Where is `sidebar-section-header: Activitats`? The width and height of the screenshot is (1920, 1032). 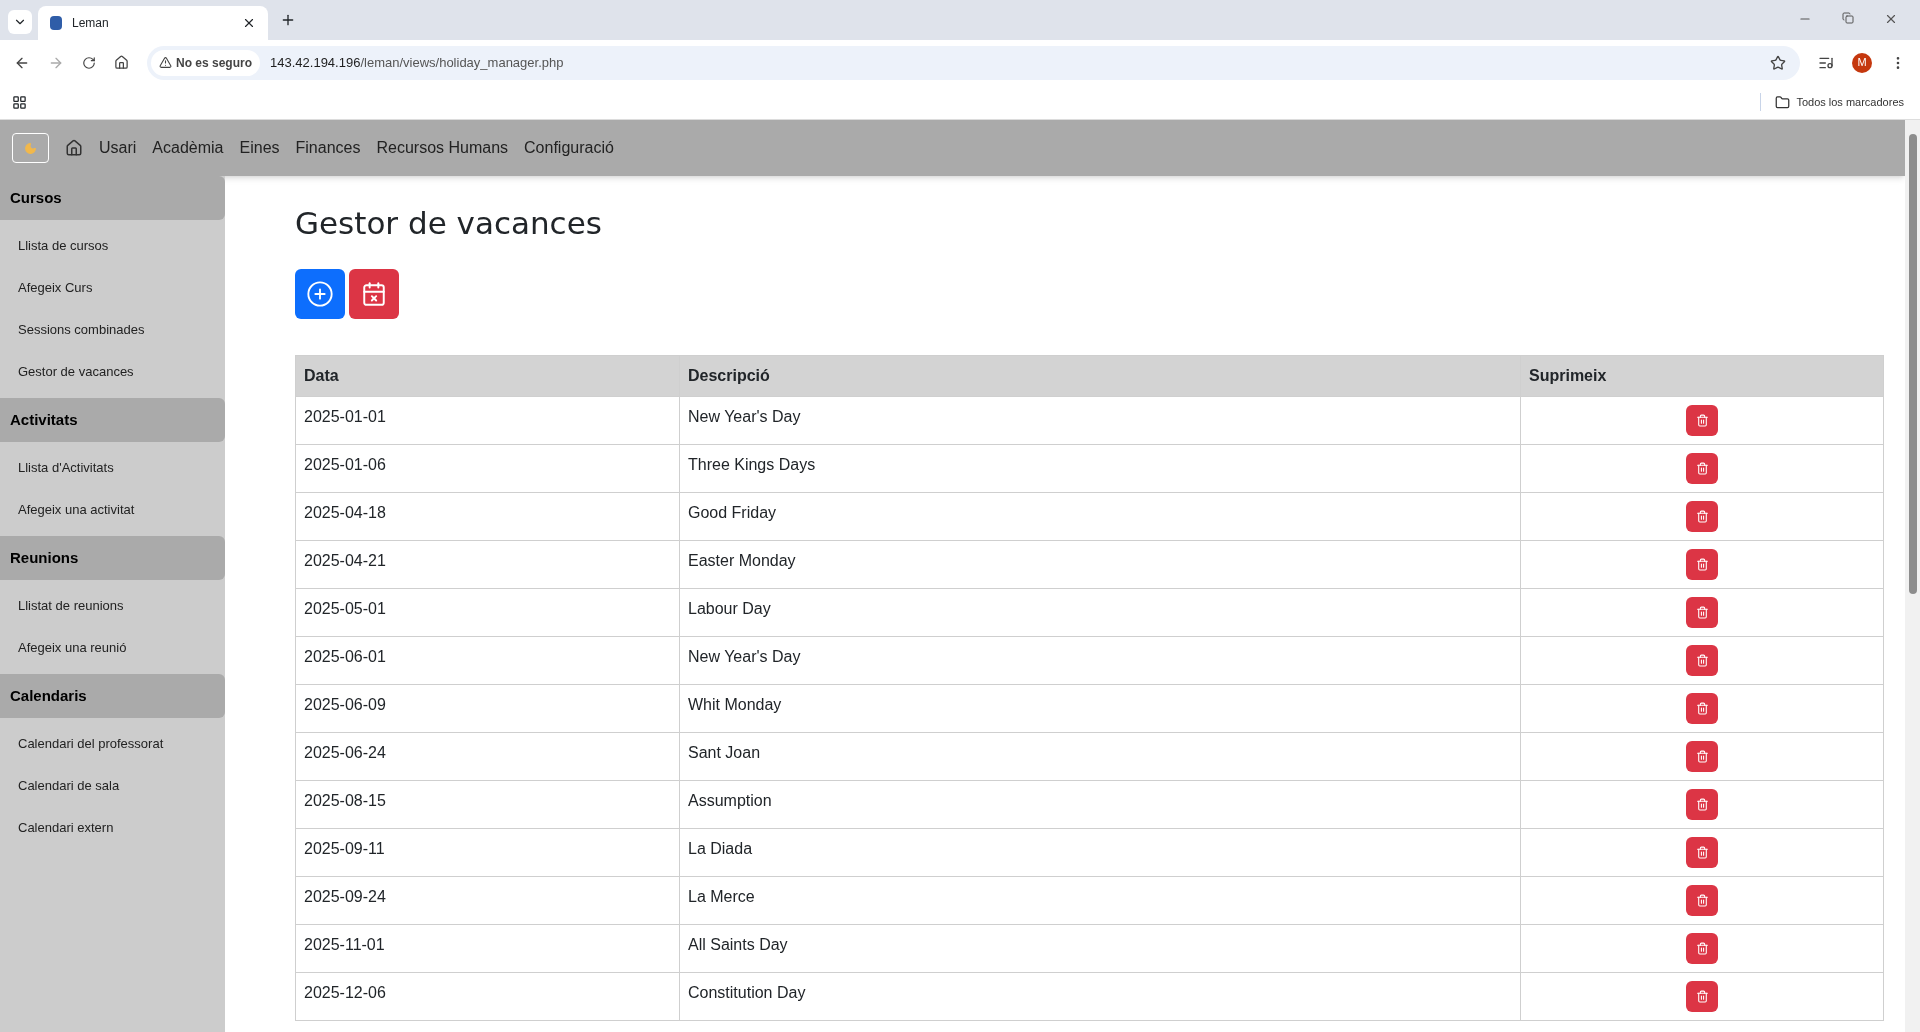 sidebar-section-header: Activitats is located at coordinates (112, 420).